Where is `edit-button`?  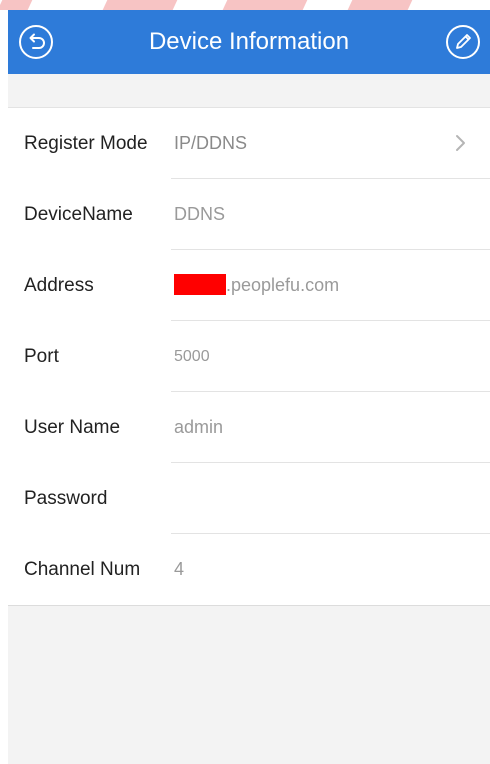 edit-button is located at coordinates (463, 42).